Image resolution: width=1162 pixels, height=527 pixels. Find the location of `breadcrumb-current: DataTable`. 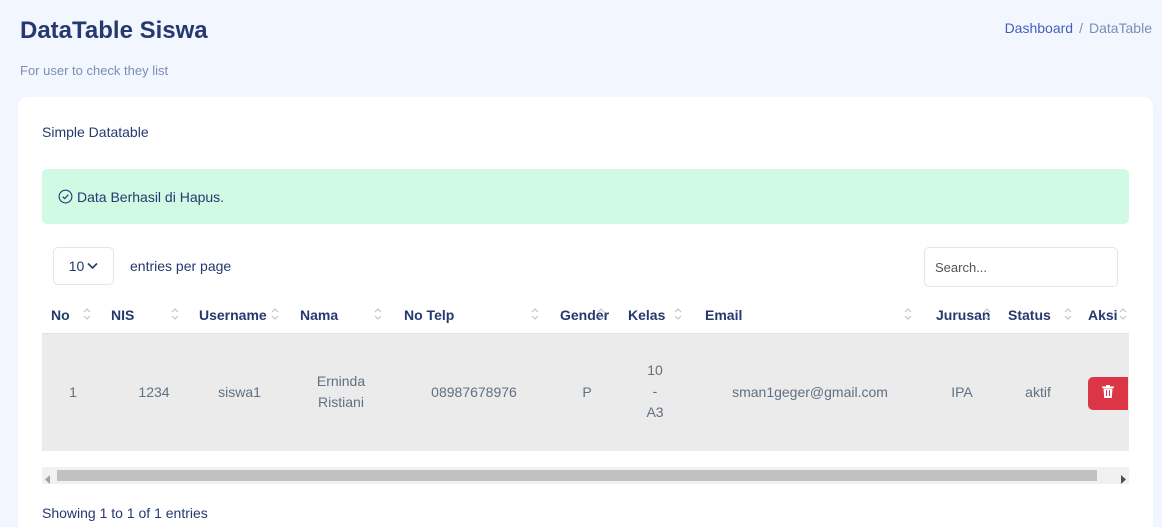

breadcrumb-current: DataTable is located at coordinates (1120, 28).